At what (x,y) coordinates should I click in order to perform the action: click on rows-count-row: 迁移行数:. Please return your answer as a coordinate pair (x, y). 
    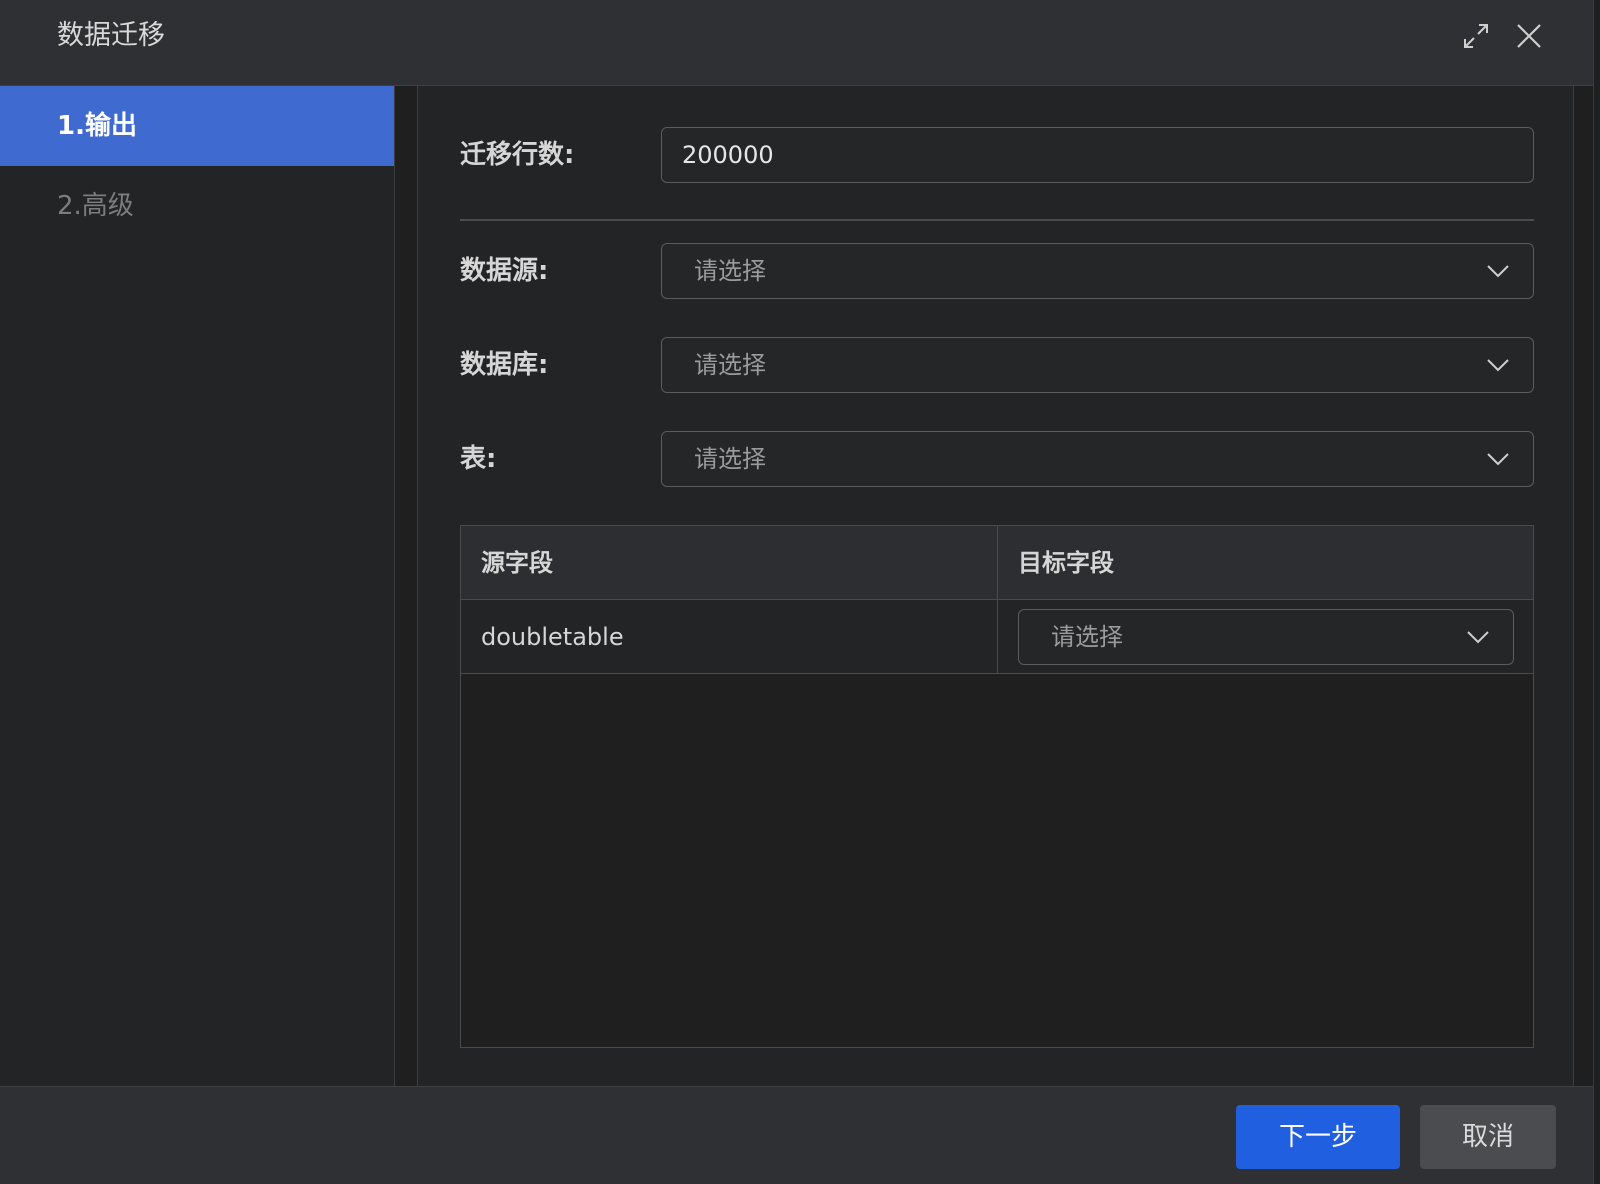
    Looking at the image, I should click on (997, 155).